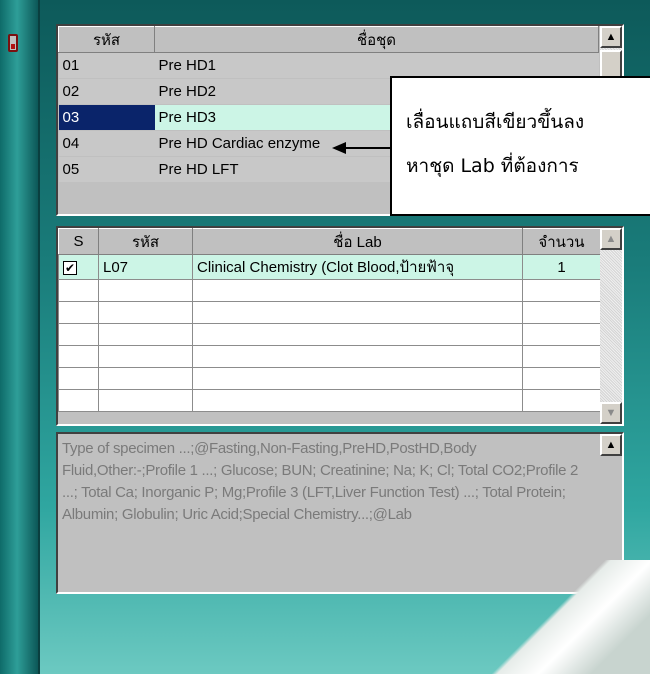 Image resolution: width=650 pixels, height=674 pixels. Describe the element at coordinates (106, 117) in the screenshot. I see `set-code: 03` at that location.